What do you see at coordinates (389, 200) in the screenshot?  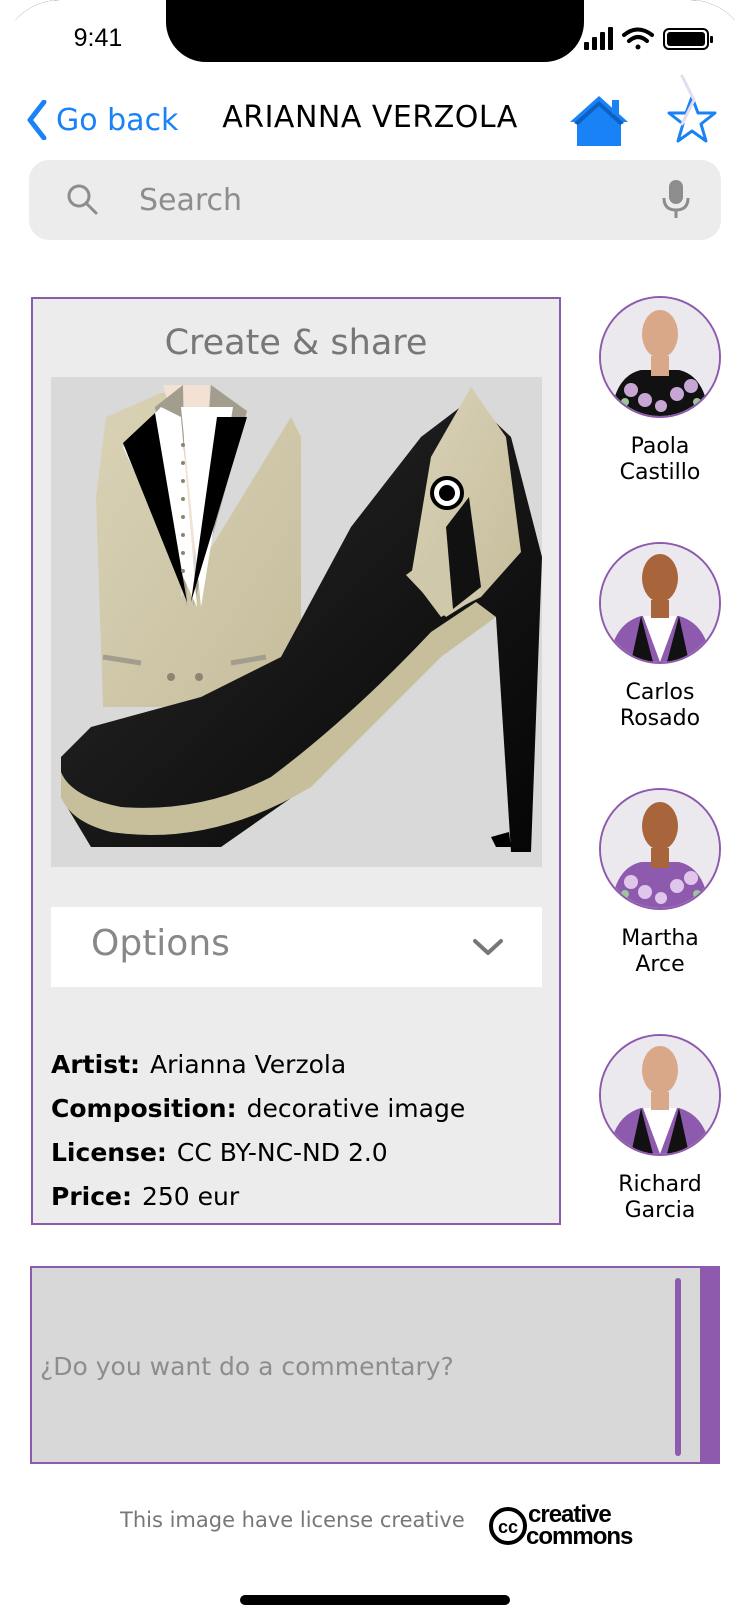 I see `search-input` at bounding box center [389, 200].